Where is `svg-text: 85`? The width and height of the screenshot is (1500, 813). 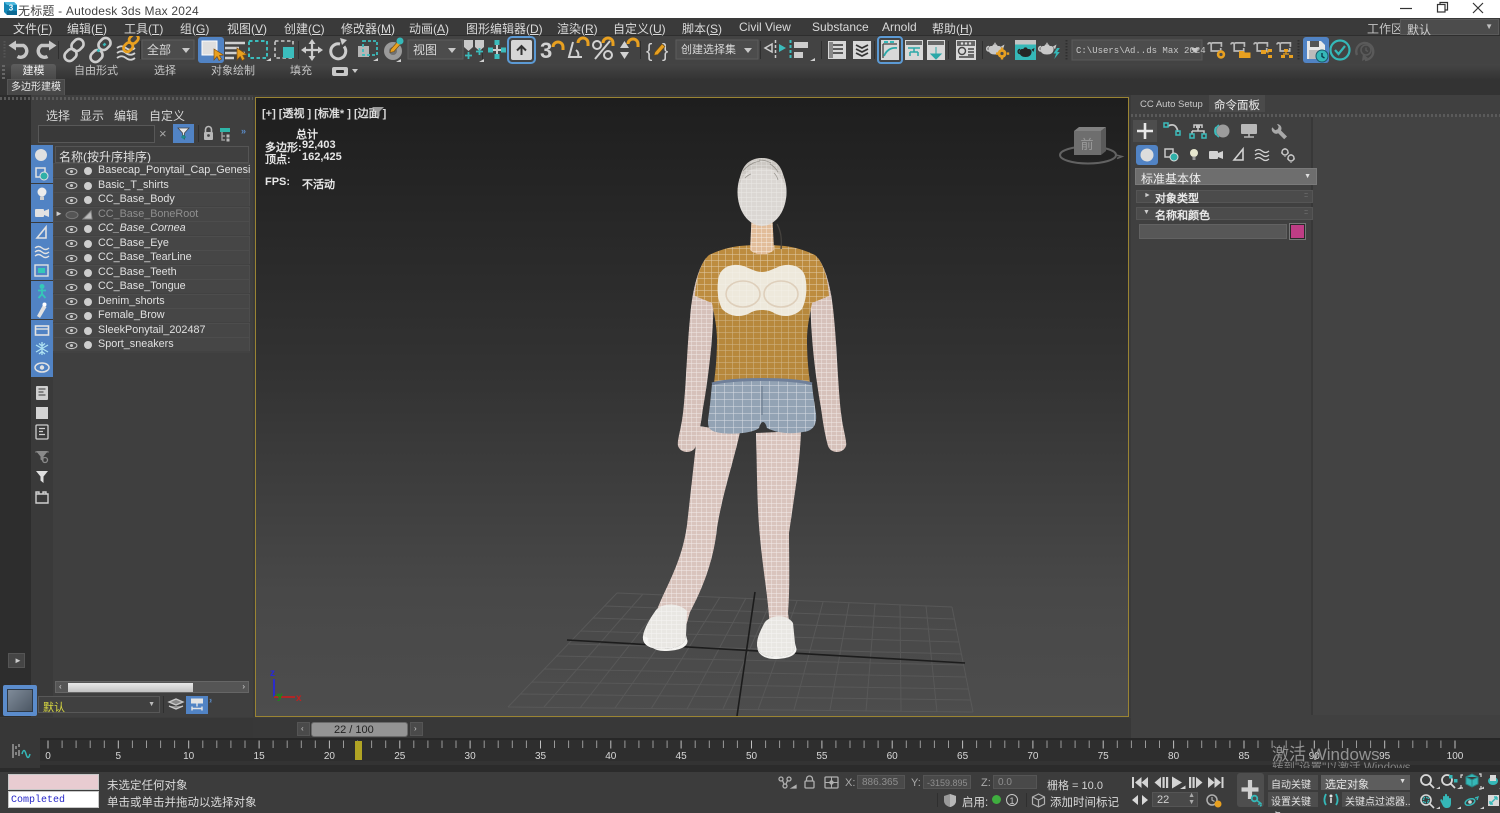
svg-text: 85 is located at coordinates (1244, 756).